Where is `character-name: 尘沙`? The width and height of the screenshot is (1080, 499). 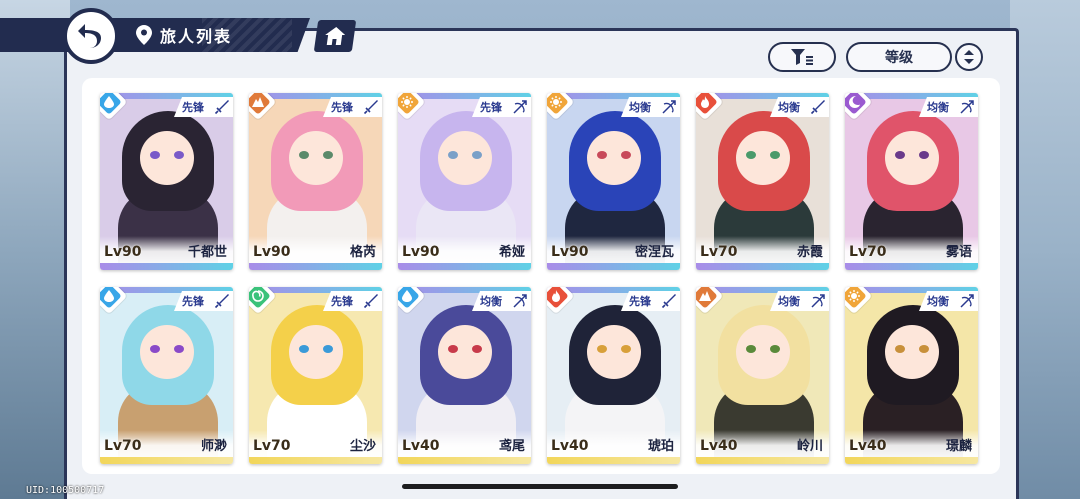 character-name: 尘沙 is located at coordinates (362, 446).